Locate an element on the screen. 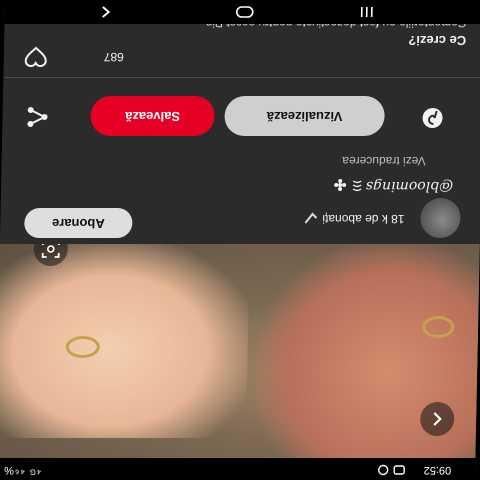 Image resolution: width=480 pixels, height=480 pixels. follow-button: Abonare is located at coordinates (78, 223).